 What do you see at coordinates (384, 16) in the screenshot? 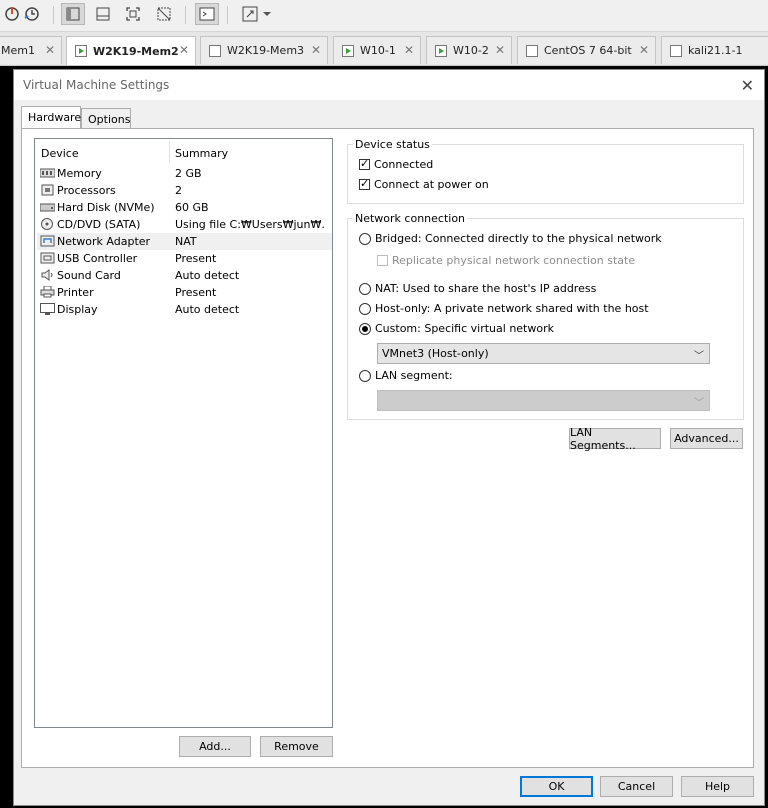
I see `toolbar` at bounding box center [384, 16].